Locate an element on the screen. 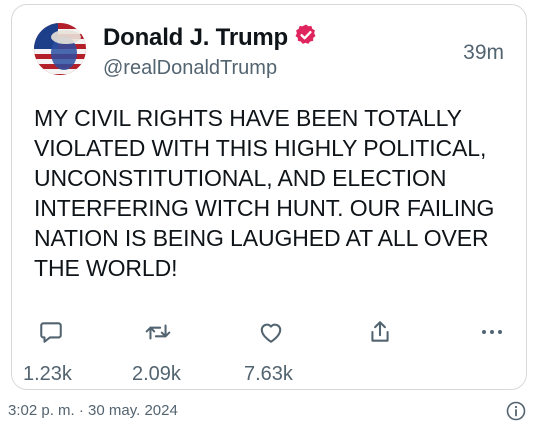 Image resolution: width=544 pixels, height=430 pixels. reply-button is located at coordinates (51, 332).